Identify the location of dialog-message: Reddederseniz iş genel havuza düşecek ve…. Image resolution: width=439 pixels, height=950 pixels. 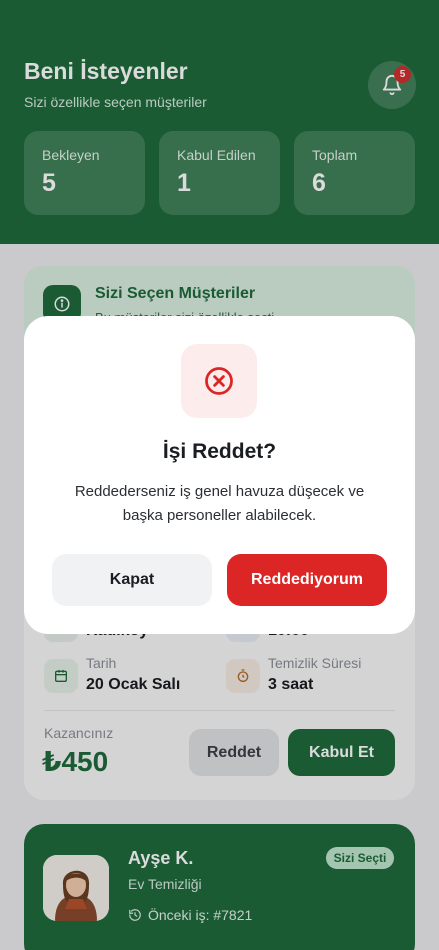
(219, 503).